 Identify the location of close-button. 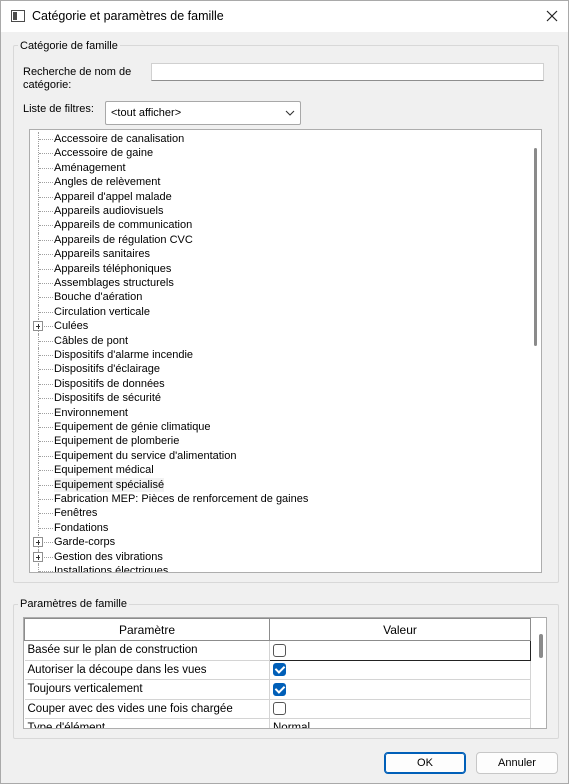
(552, 16).